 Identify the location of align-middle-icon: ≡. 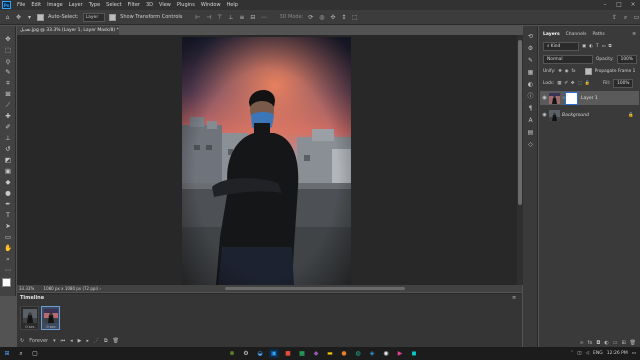
(241, 17).